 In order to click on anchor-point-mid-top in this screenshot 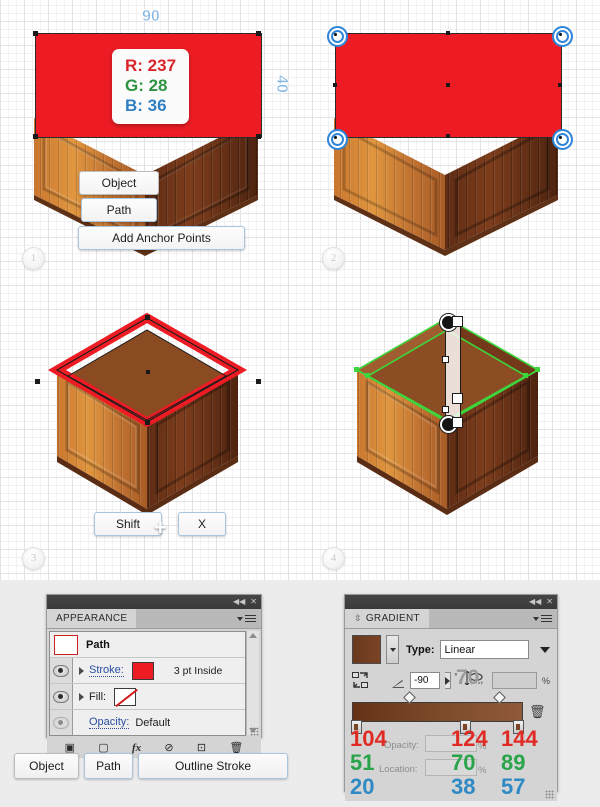, I will do `click(448, 33)`.